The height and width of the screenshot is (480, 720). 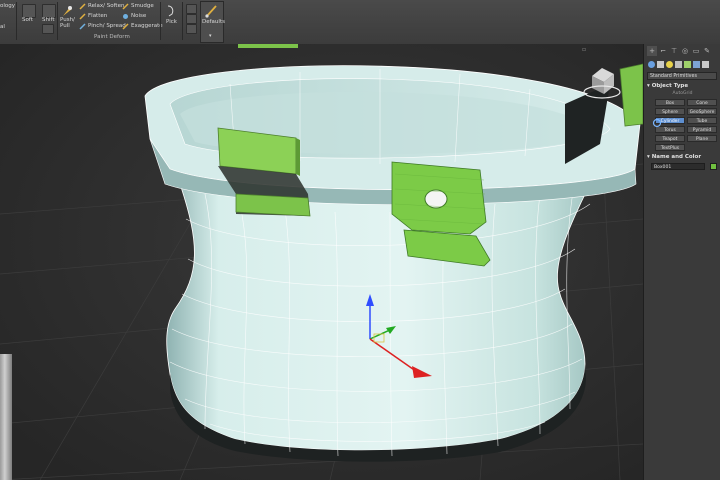 I want to click on lights-icon, so click(x=669, y=64).